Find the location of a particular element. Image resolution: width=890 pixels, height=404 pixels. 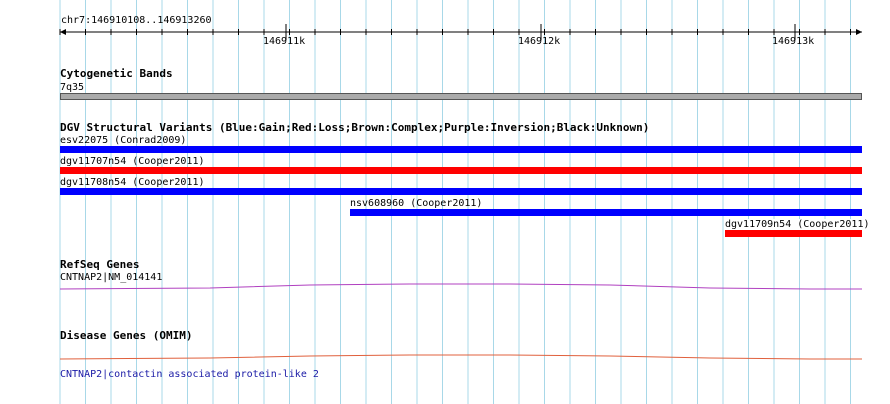

omim-gene-line is located at coordinates (460, 357).